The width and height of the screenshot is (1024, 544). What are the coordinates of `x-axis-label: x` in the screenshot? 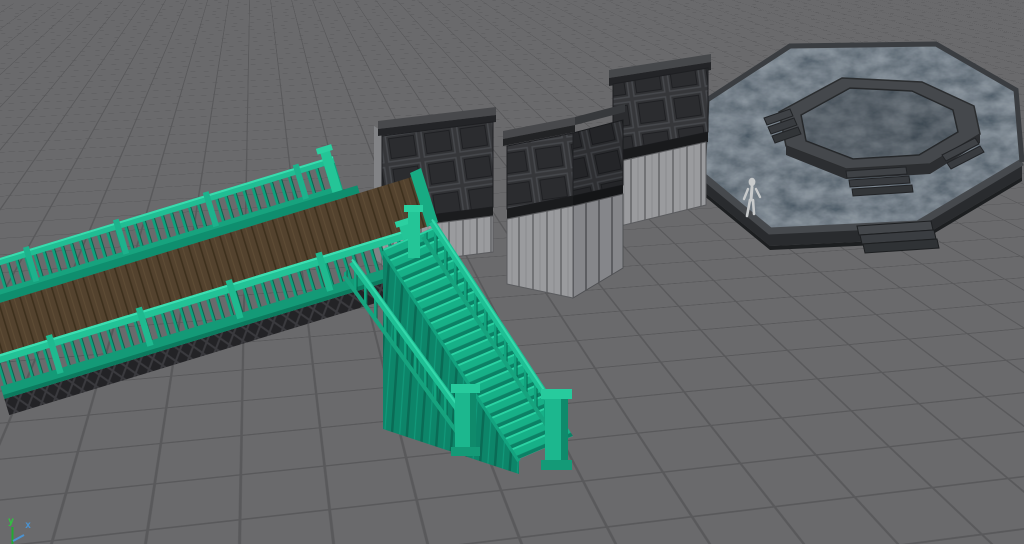 It's located at (28, 525).